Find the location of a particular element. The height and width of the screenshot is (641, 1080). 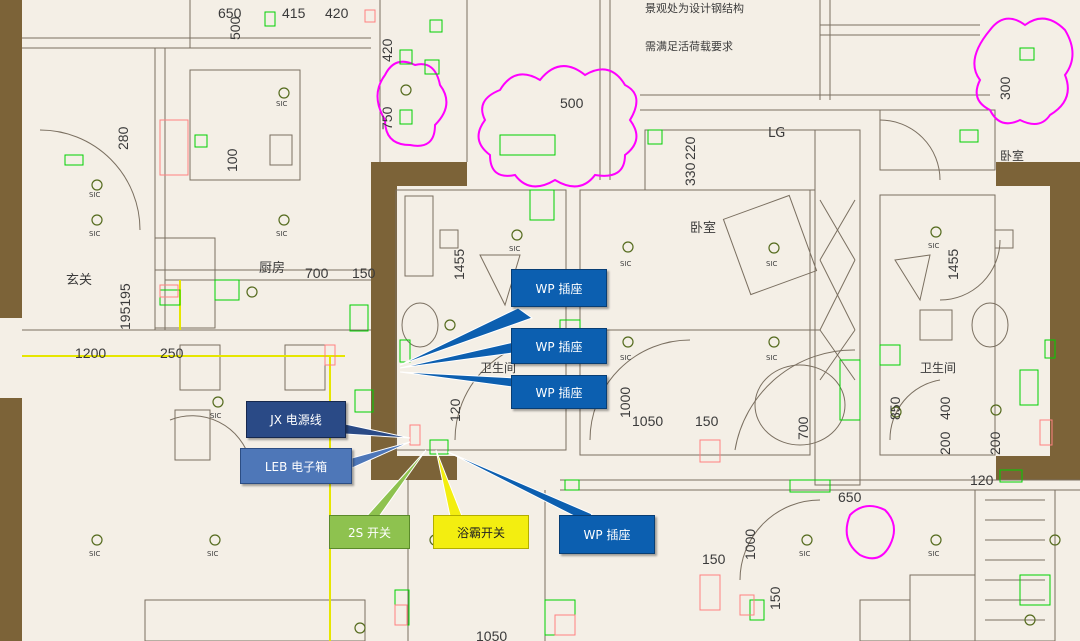

note-line2: 需满足活荷载要求 is located at coordinates (689, 46).